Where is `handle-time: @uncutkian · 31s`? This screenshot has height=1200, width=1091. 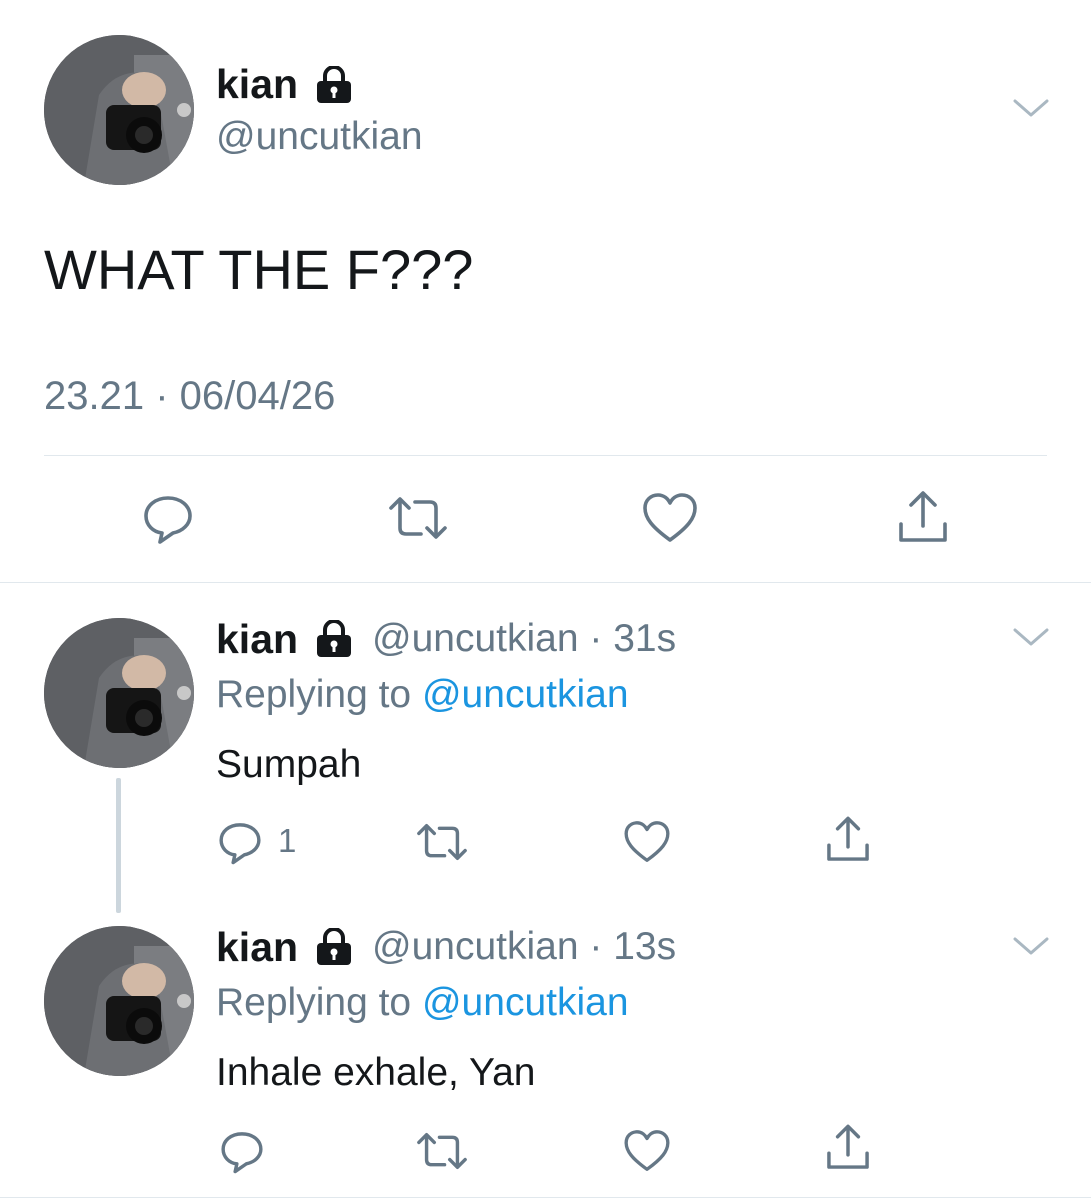
handle-time: @uncutkian · 31s is located at coordinates (524, 639).